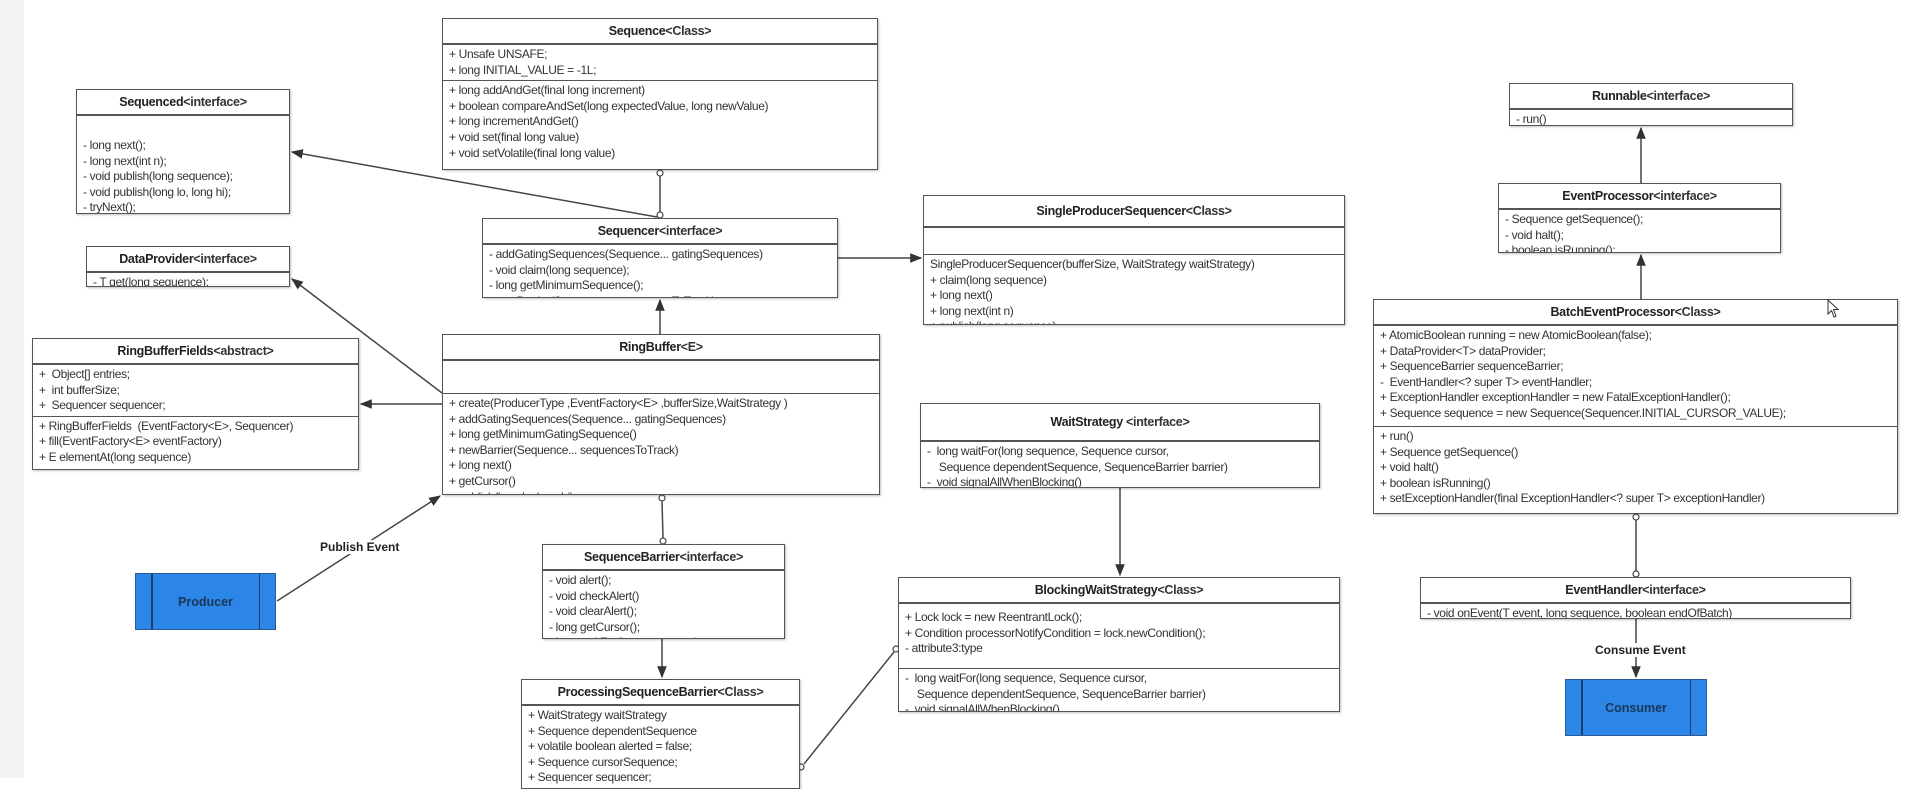  I want to click on member-line: + publish(long sequence), so click(1134, 321).